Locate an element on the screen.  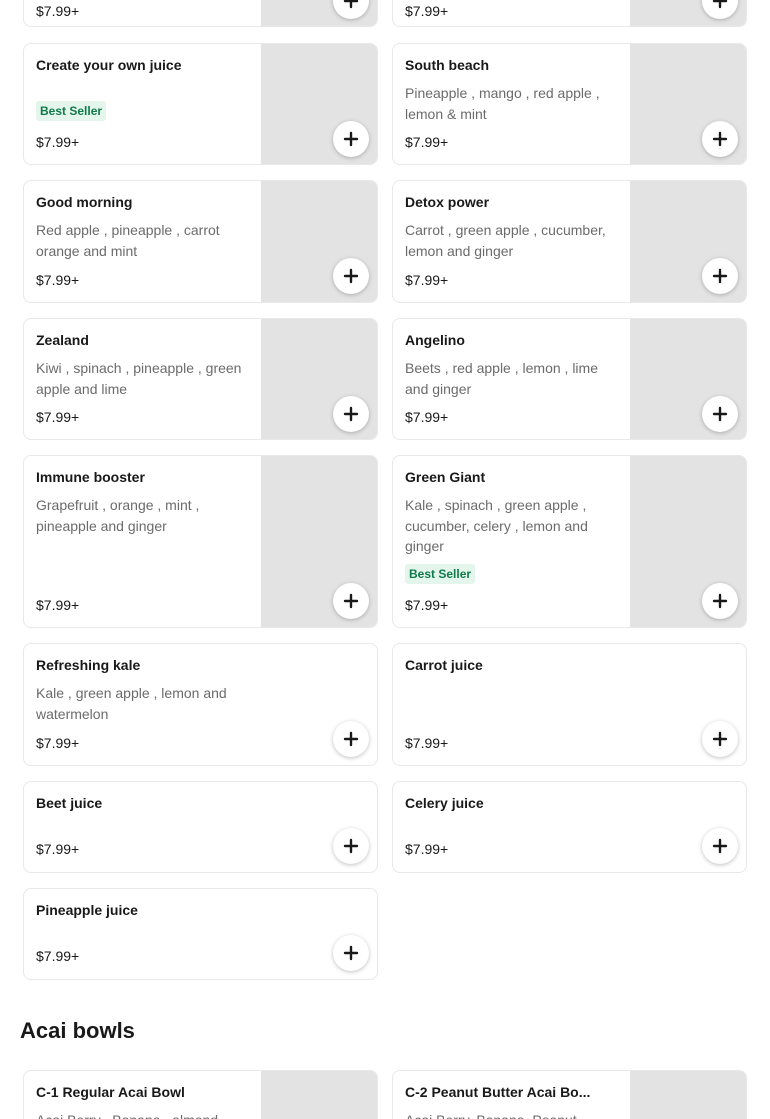
item-title: Immune booster is located at coordinates (90, 477).